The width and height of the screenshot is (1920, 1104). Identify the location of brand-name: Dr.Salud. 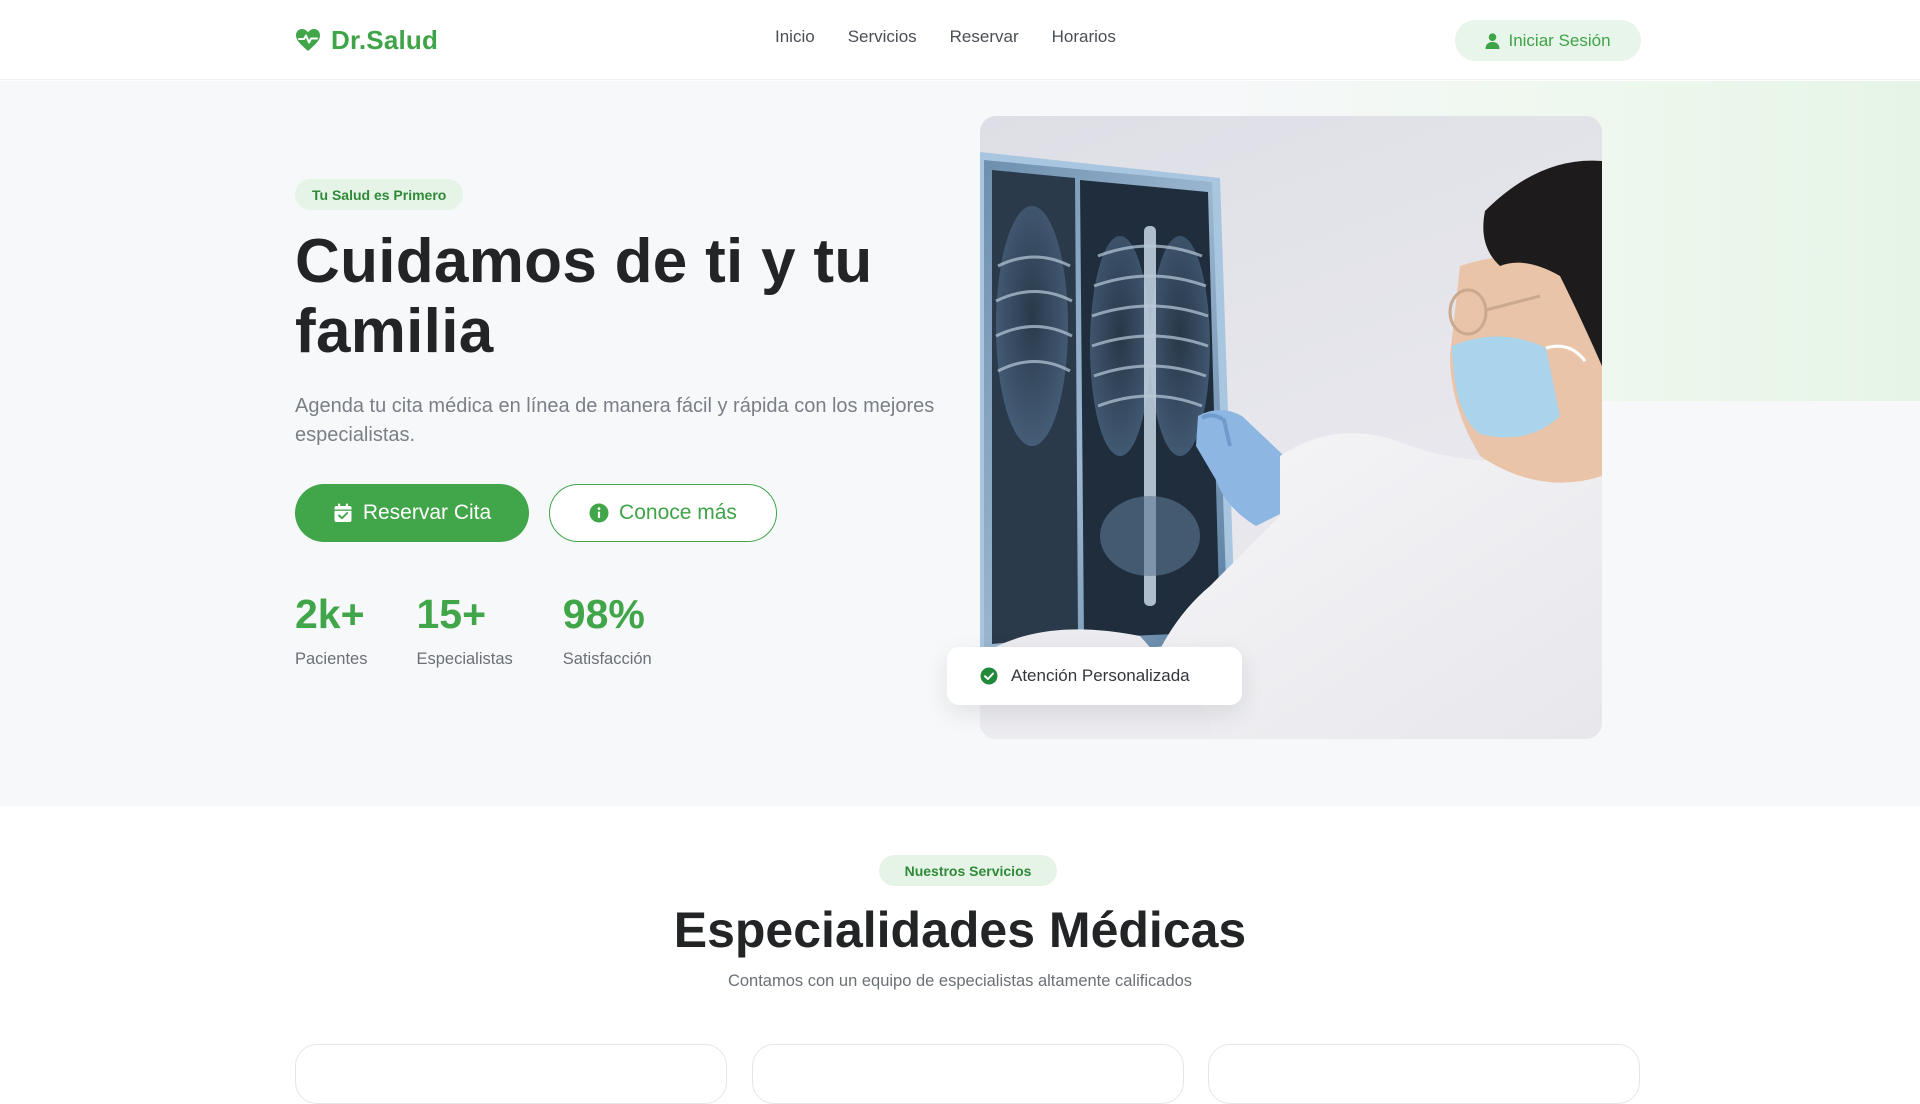
(385, 39).